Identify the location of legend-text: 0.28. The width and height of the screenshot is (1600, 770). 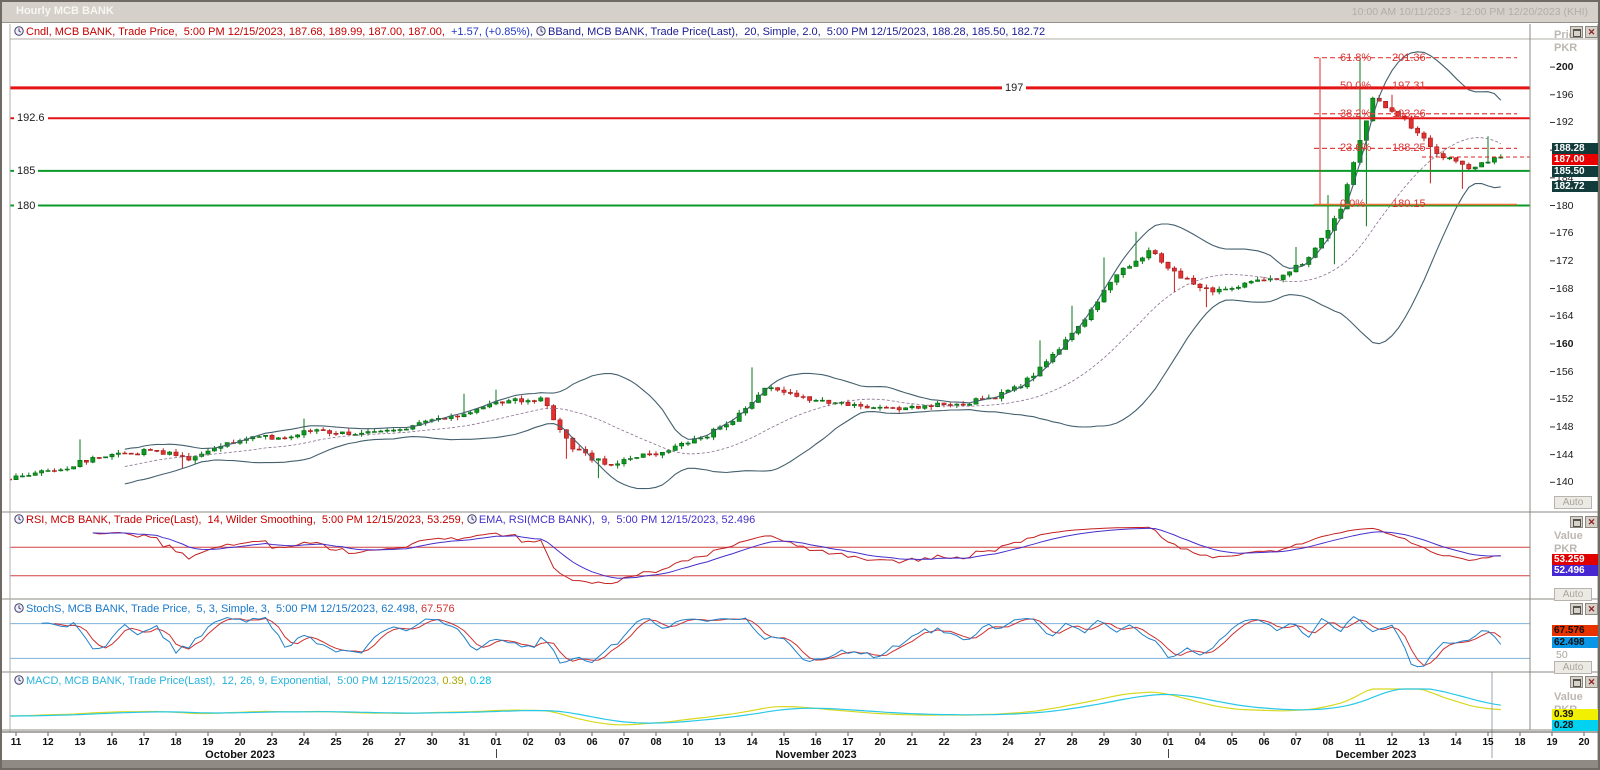
(480, 681).